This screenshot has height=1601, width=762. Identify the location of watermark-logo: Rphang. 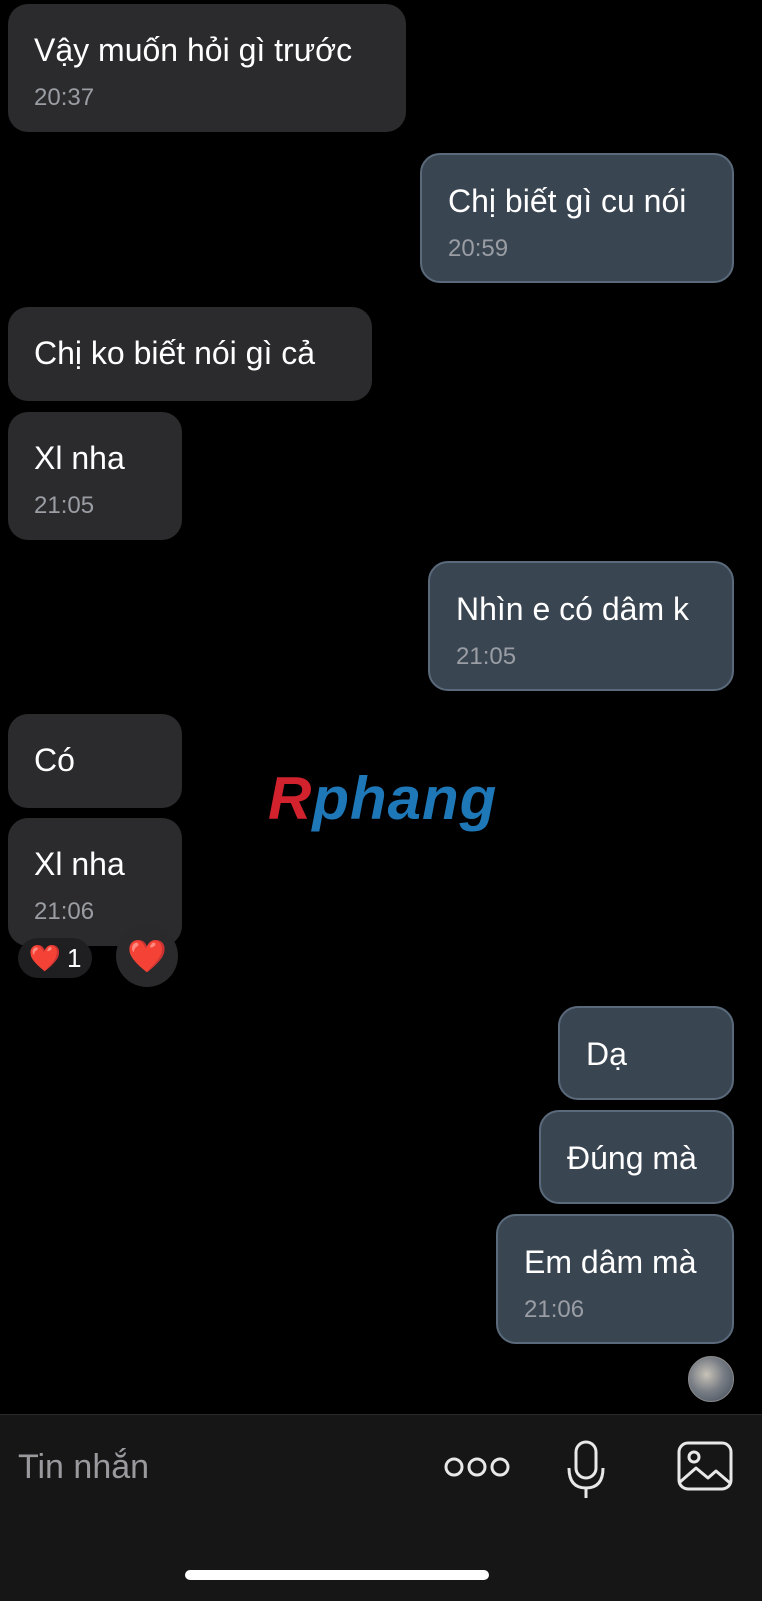
(383, 798).